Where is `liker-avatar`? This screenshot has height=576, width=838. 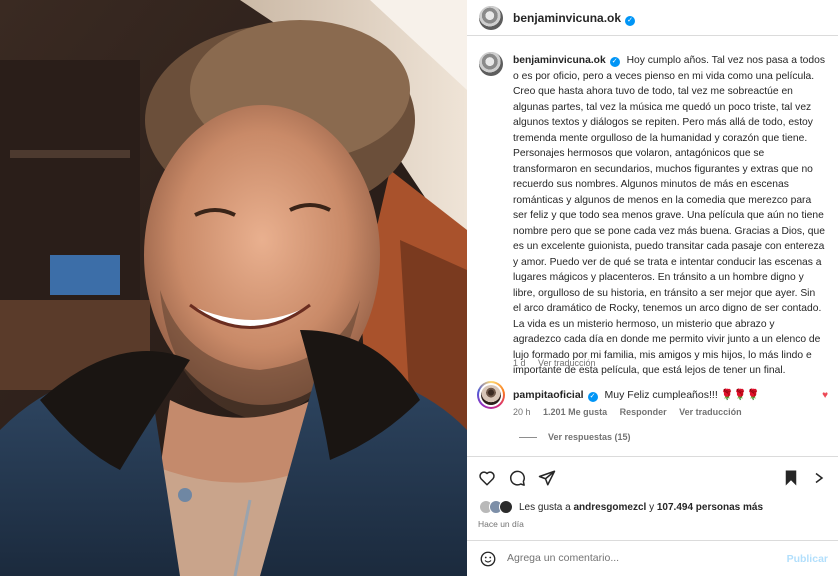 liker-avatar is located at coordinates (506, 507).